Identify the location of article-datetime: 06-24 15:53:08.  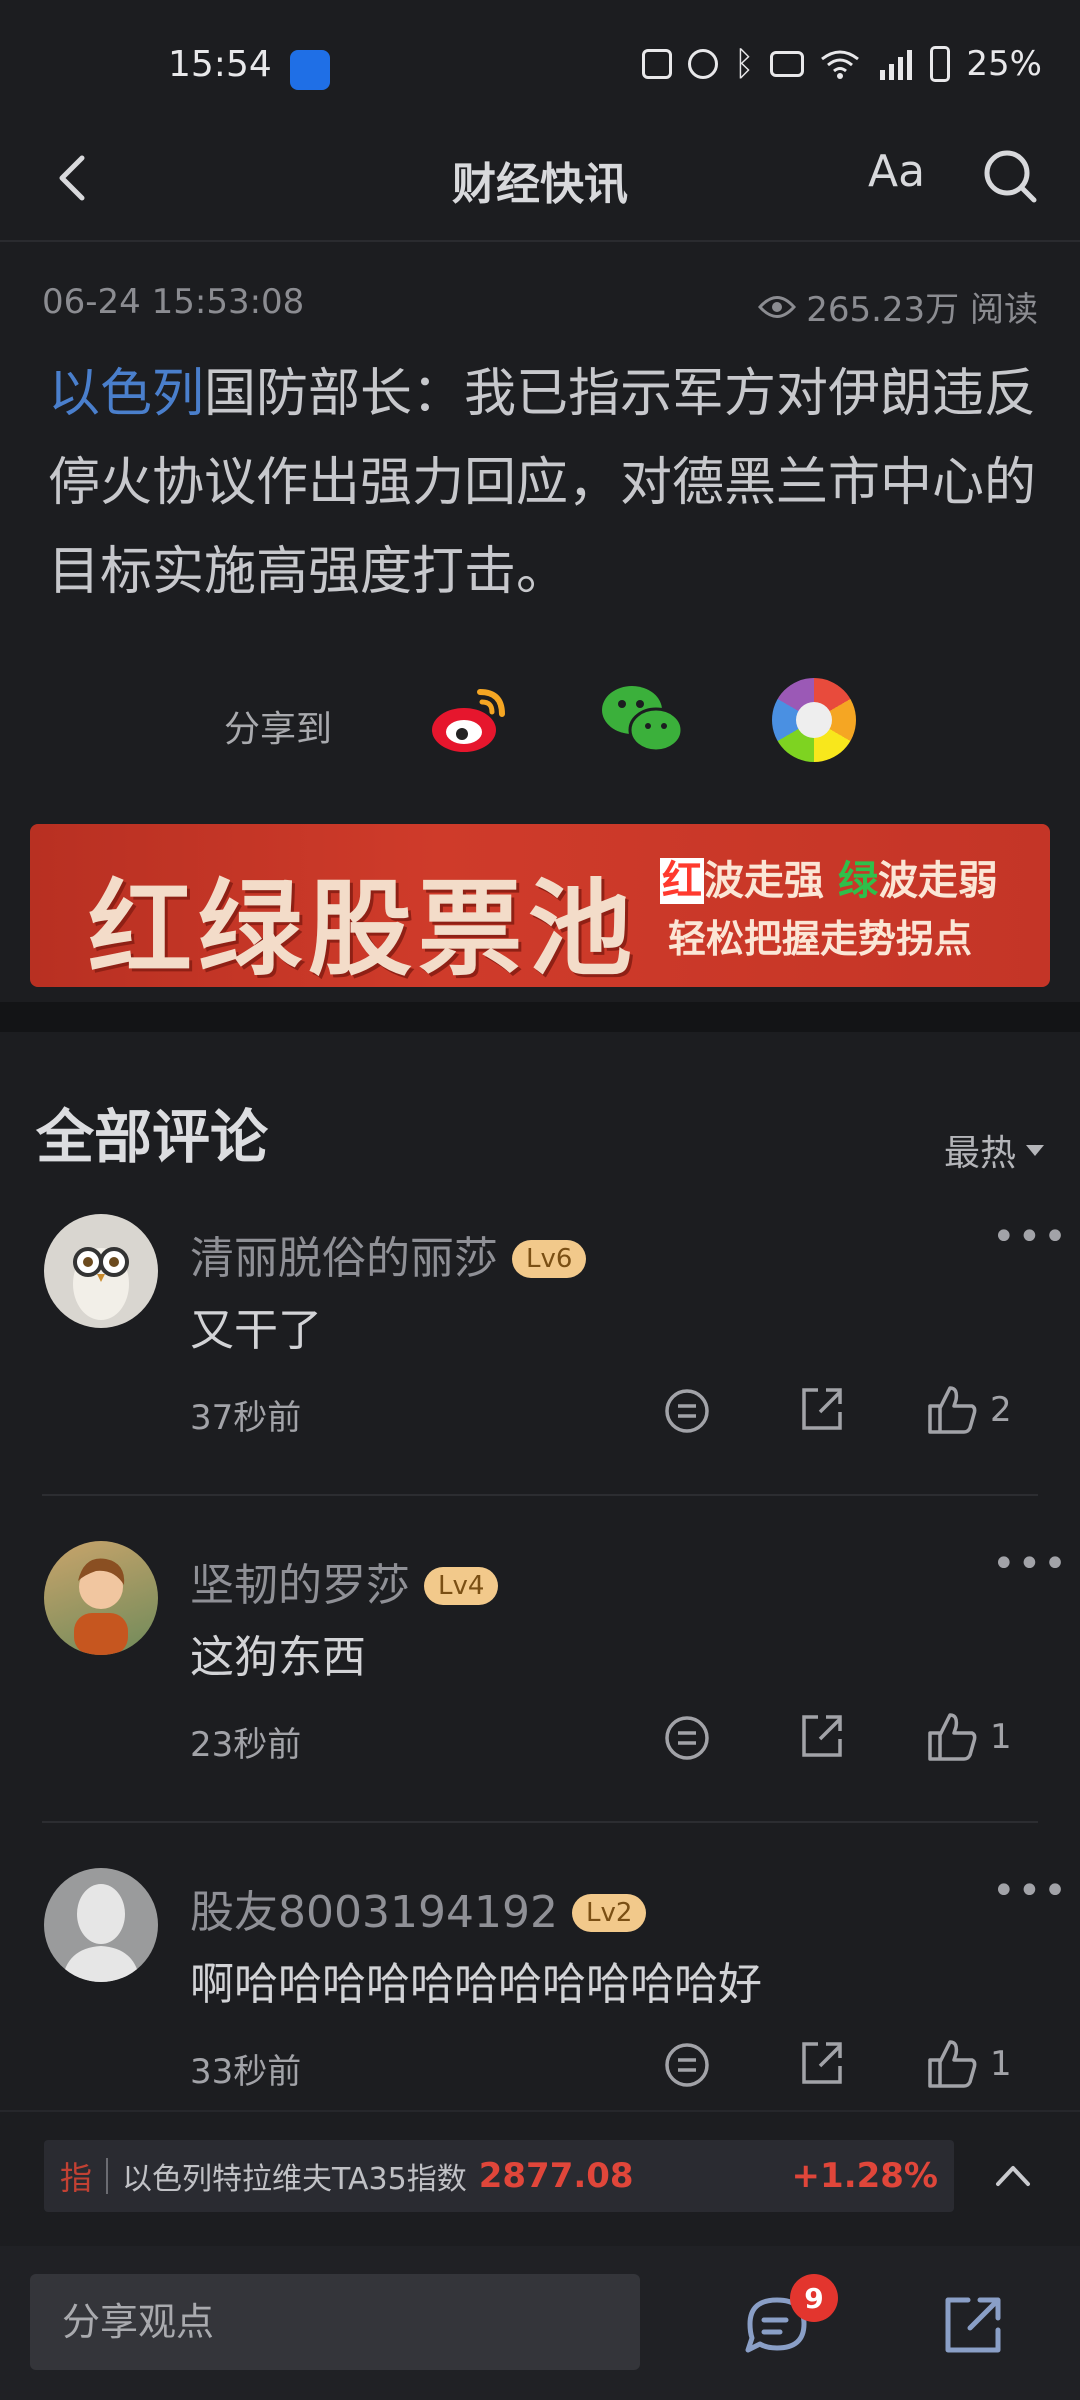
(173, 302).